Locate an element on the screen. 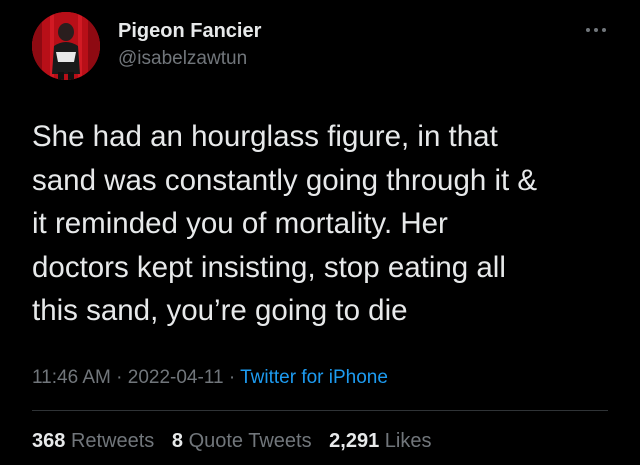 The width and height of the screenshot is (640, 465). engagement-stats: 368 Retweets 8 Quote Tweets 2,291 Likes is located at coordinates (238, 441).